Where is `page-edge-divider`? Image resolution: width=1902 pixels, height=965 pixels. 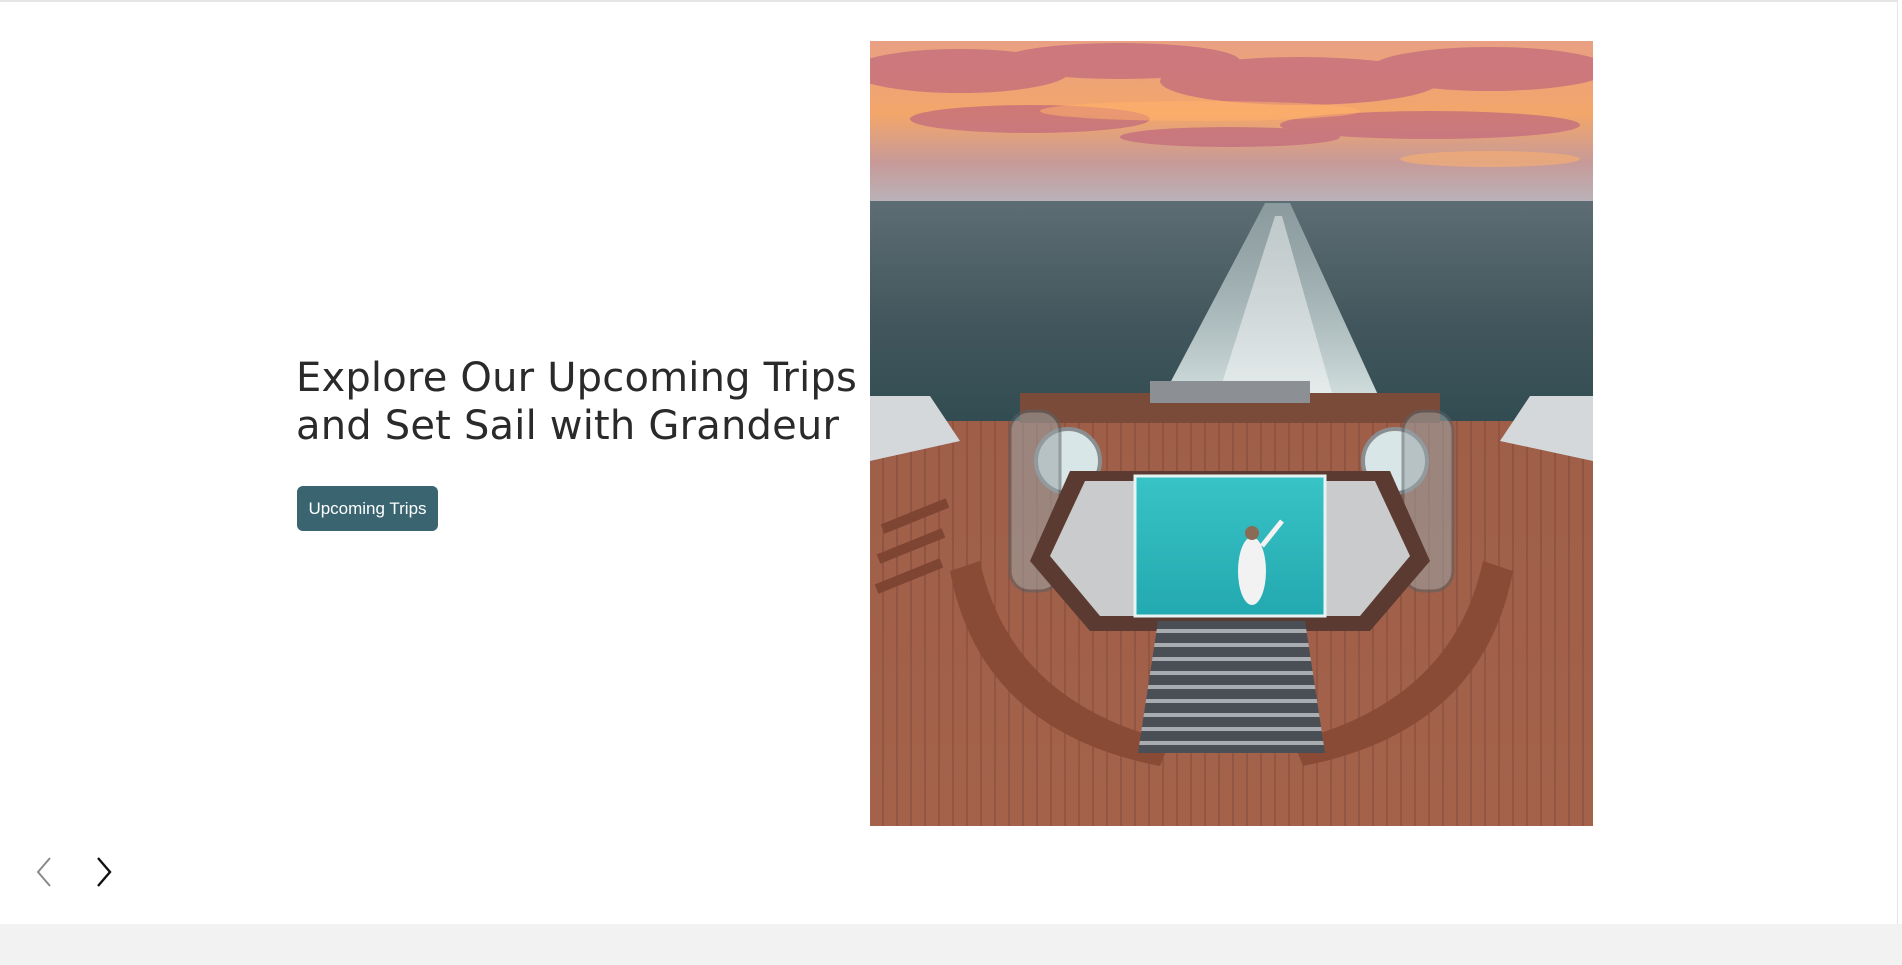
page-edge-divider is located at coordinates (1899, 462).